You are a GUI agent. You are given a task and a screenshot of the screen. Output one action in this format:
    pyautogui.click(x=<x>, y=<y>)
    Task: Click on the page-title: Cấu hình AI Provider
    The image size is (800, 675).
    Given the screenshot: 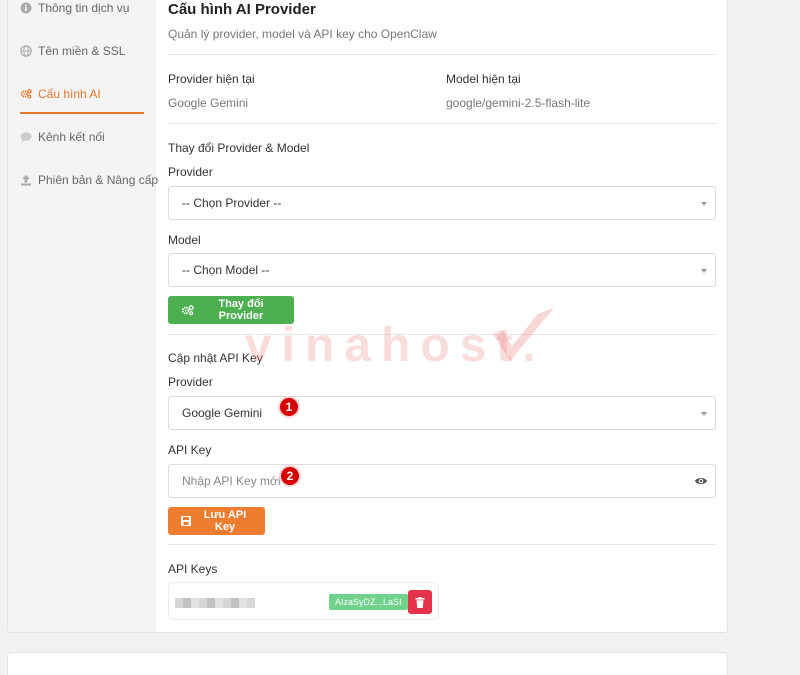 What is the action you would take?
    pyautogui.click(x=242, y=9)
    